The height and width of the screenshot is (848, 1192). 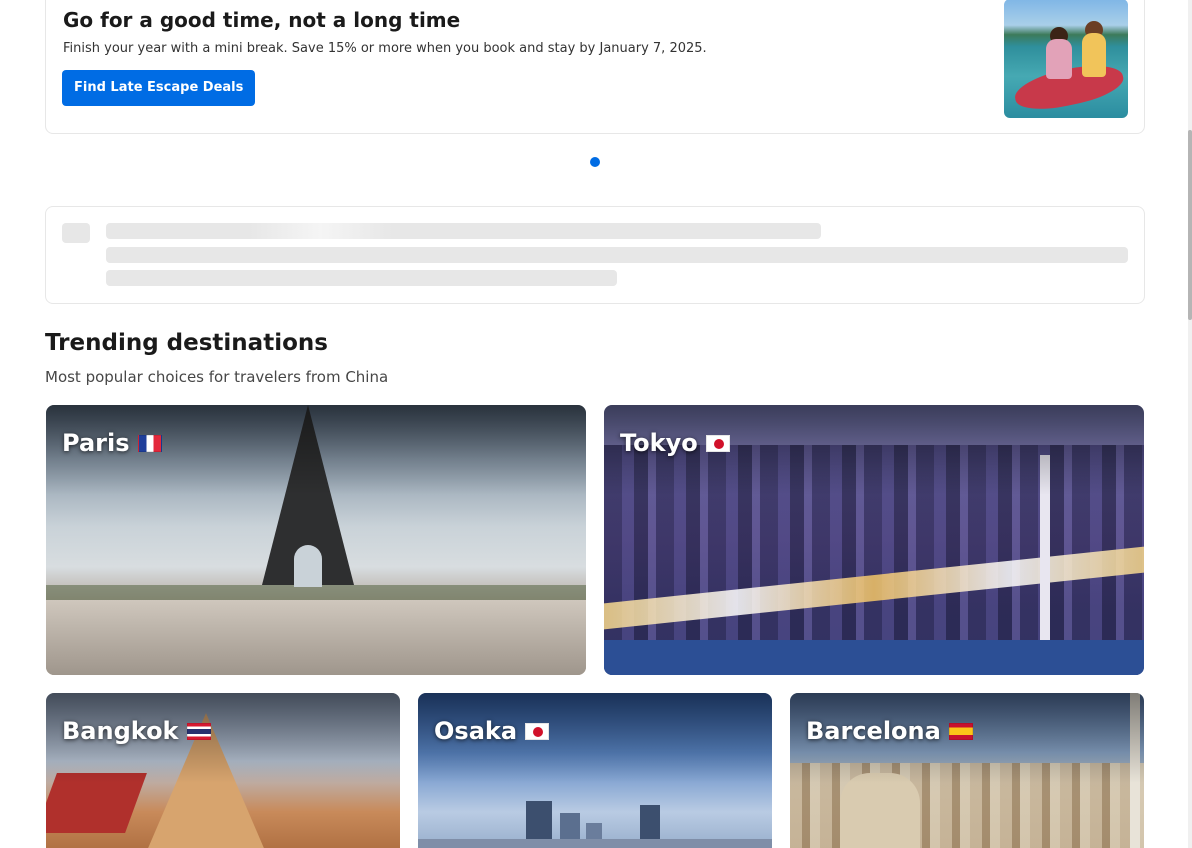 What do you see at coordinates (262, 20) in the screenshot?
I see `promo-title: Go for a good time, not a long time` at bounding box center [262, 20].